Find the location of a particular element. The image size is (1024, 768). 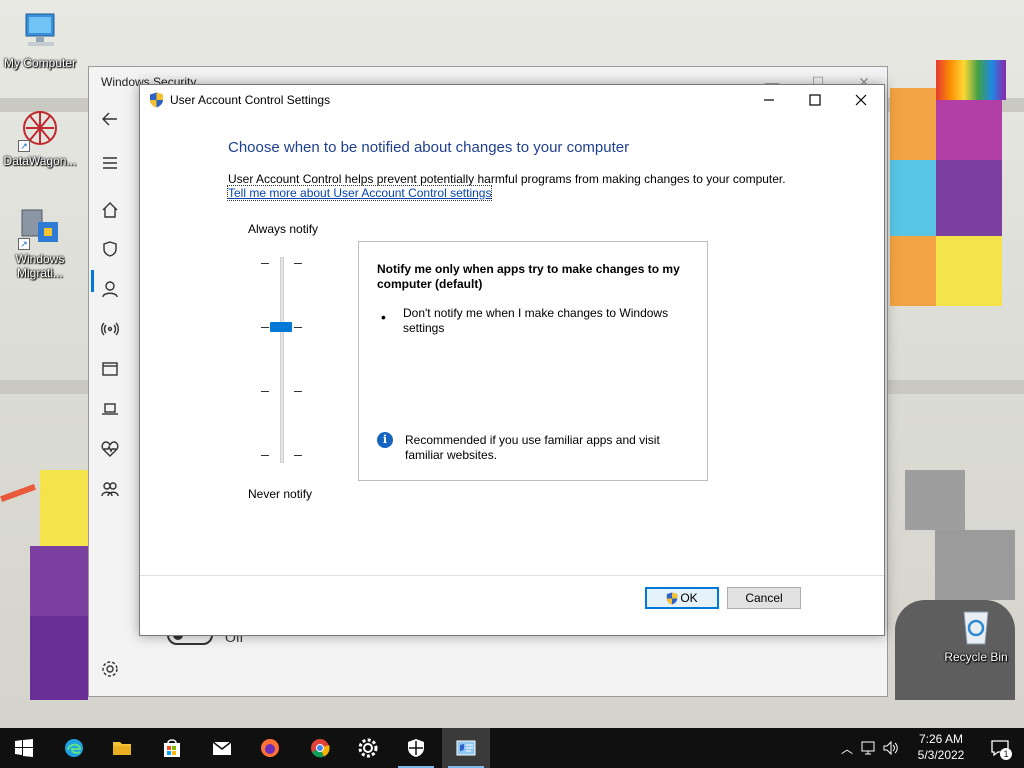

network-icon is located at coordinates (869, 748).